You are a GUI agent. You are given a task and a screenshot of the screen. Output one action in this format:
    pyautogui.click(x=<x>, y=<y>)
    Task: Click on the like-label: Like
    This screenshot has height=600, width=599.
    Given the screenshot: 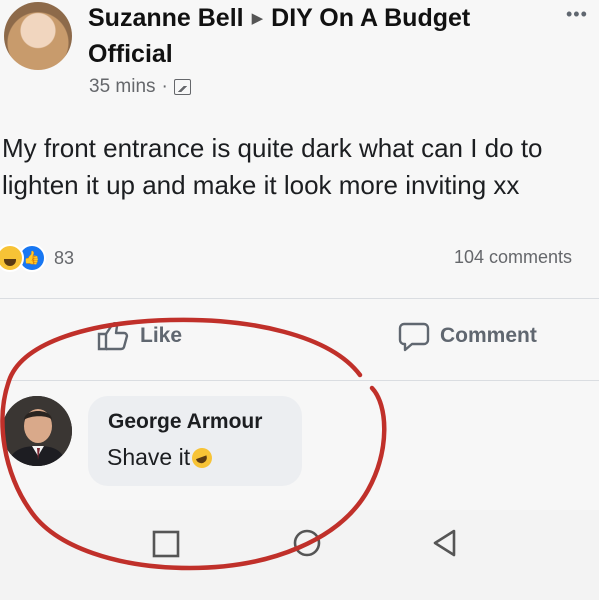 What is the action you would take?
    pyautogui.click(x=161, y=335)
    